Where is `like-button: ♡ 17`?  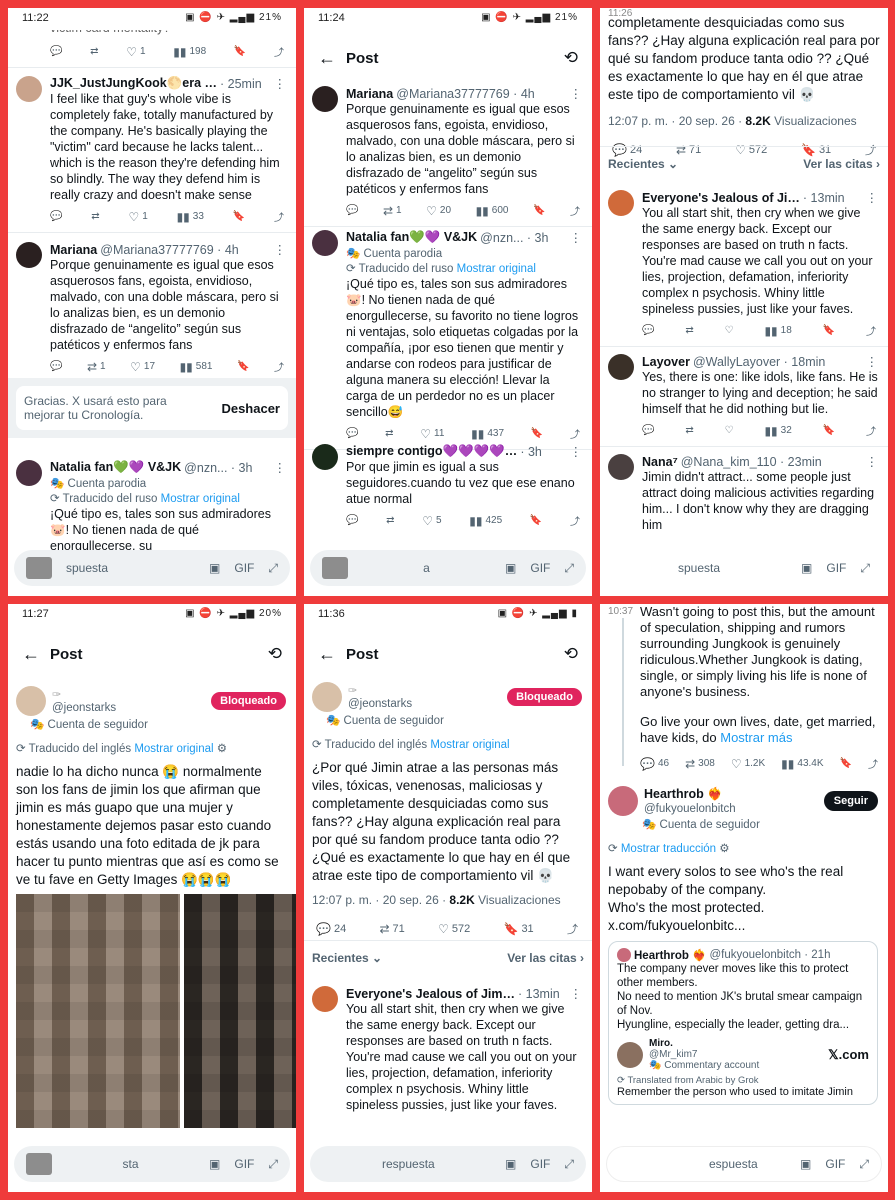
like-button: ♡ 17 is located at coordinates (142, 367).